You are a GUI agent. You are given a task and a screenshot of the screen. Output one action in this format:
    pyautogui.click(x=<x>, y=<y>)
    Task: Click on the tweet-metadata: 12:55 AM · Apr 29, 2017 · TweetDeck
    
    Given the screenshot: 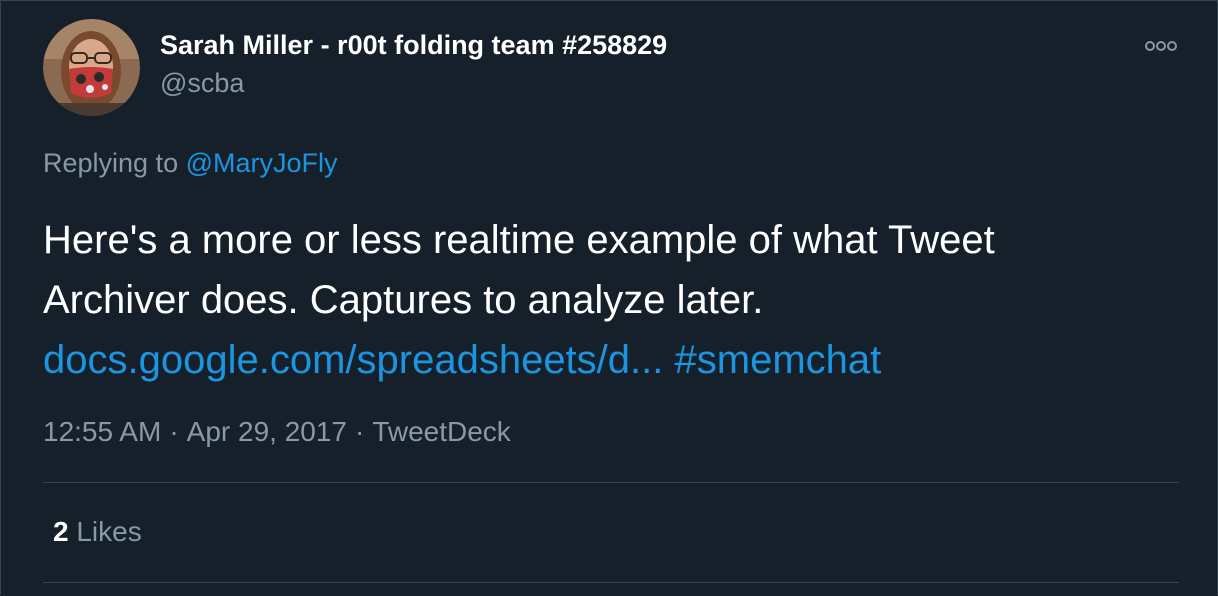 What is the action you would take?
    pyautogui.click(x=277, y=432)
    